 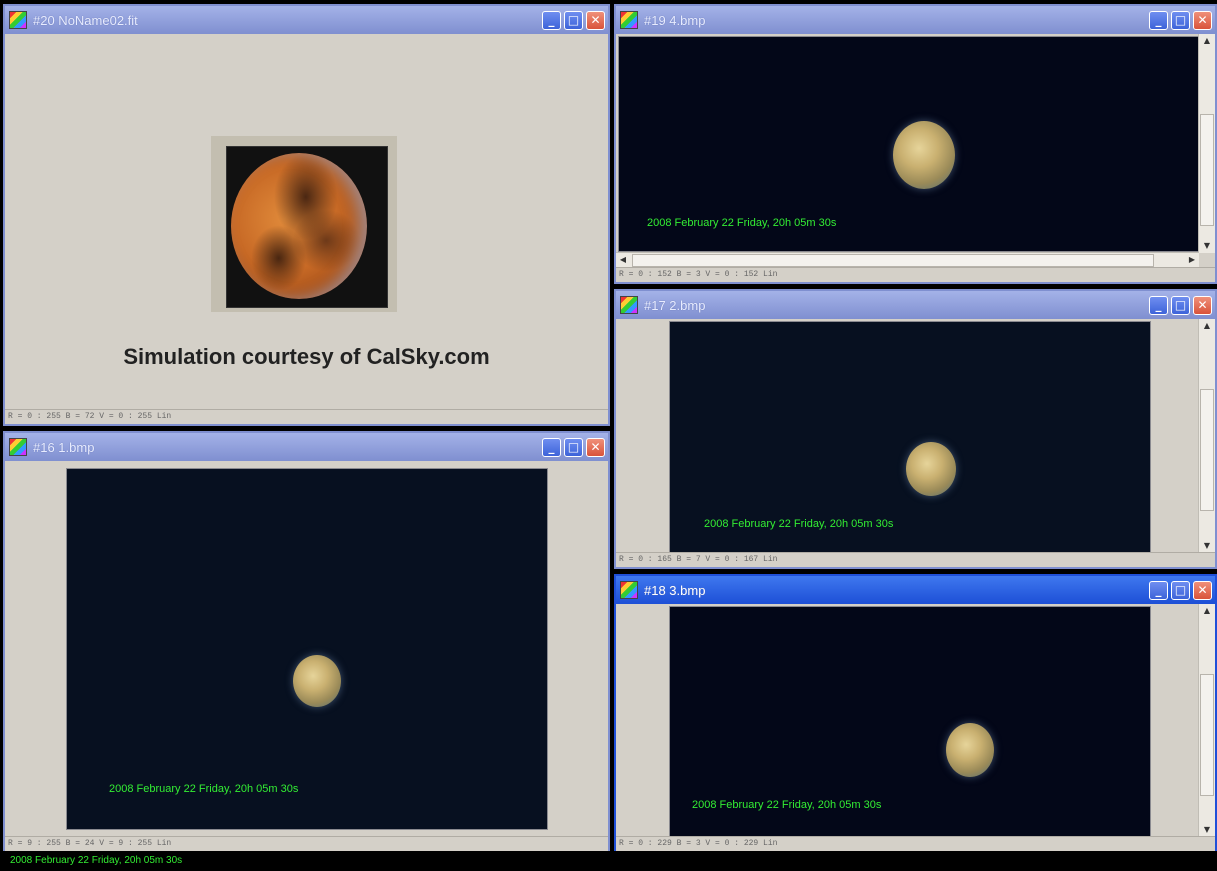 I want to click on titlebar: #16 1.bmp _ □ ✕, so click(x=306, y=447).